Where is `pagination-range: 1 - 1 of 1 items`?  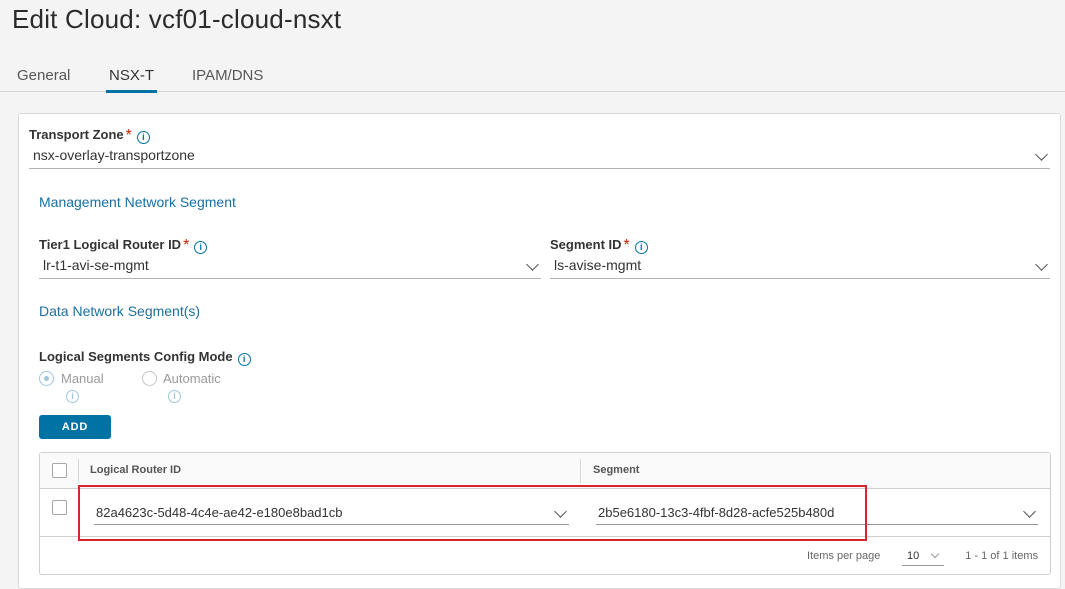 pagination-range: 1 - 1 of 1 items is located at coordinates (1001, 556).